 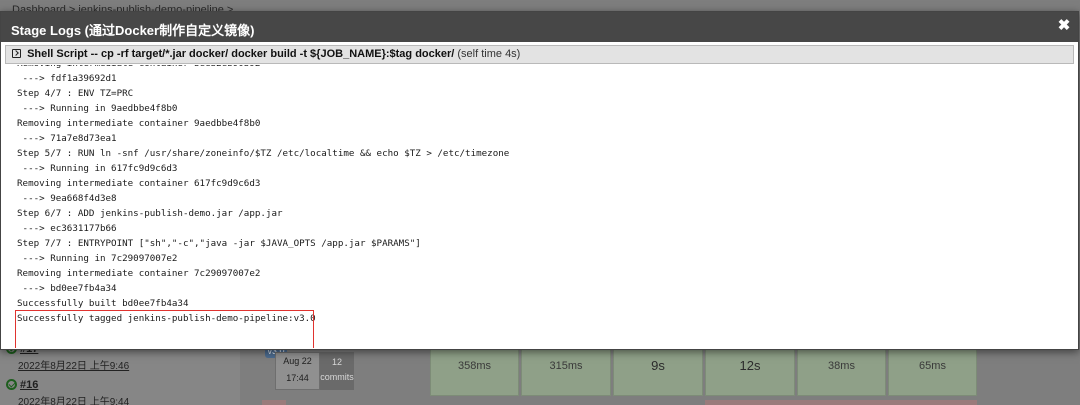 I want to click on log-line: ---> bd0ee7fb4a34, so click(x=67, y=288).